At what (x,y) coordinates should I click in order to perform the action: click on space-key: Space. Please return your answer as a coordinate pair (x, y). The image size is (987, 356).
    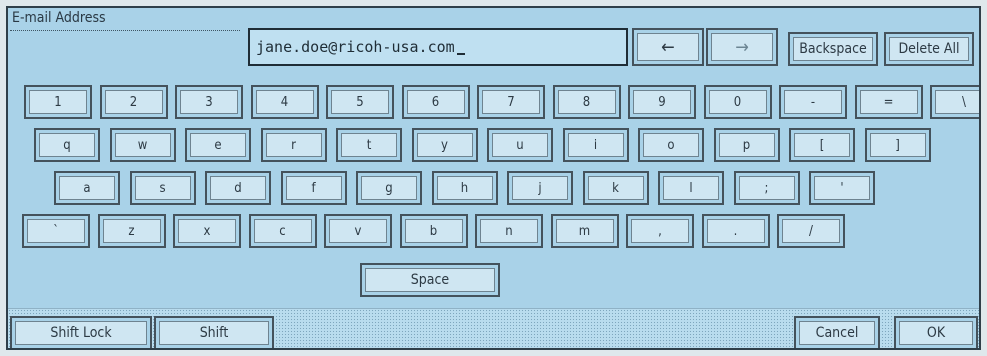
    Looking at the image, I should click on (430, 280).